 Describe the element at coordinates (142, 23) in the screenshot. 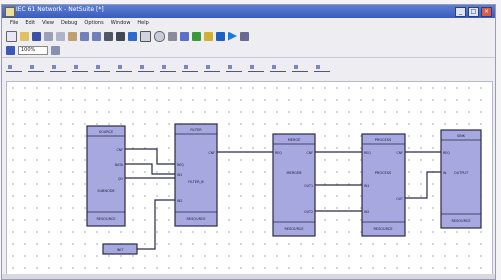

I see `menu-help: Help` at that location.